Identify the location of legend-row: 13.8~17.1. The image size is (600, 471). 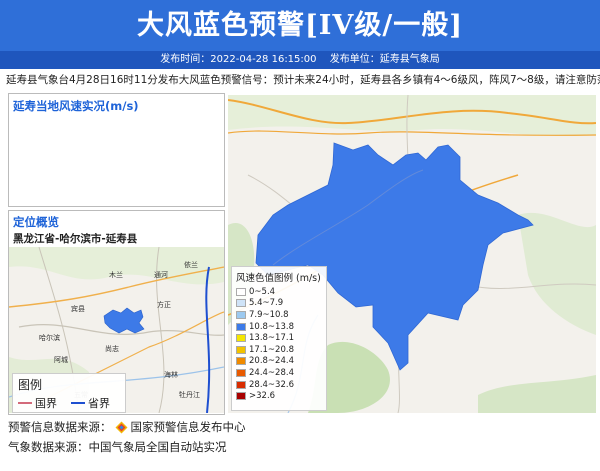
(281, 338).